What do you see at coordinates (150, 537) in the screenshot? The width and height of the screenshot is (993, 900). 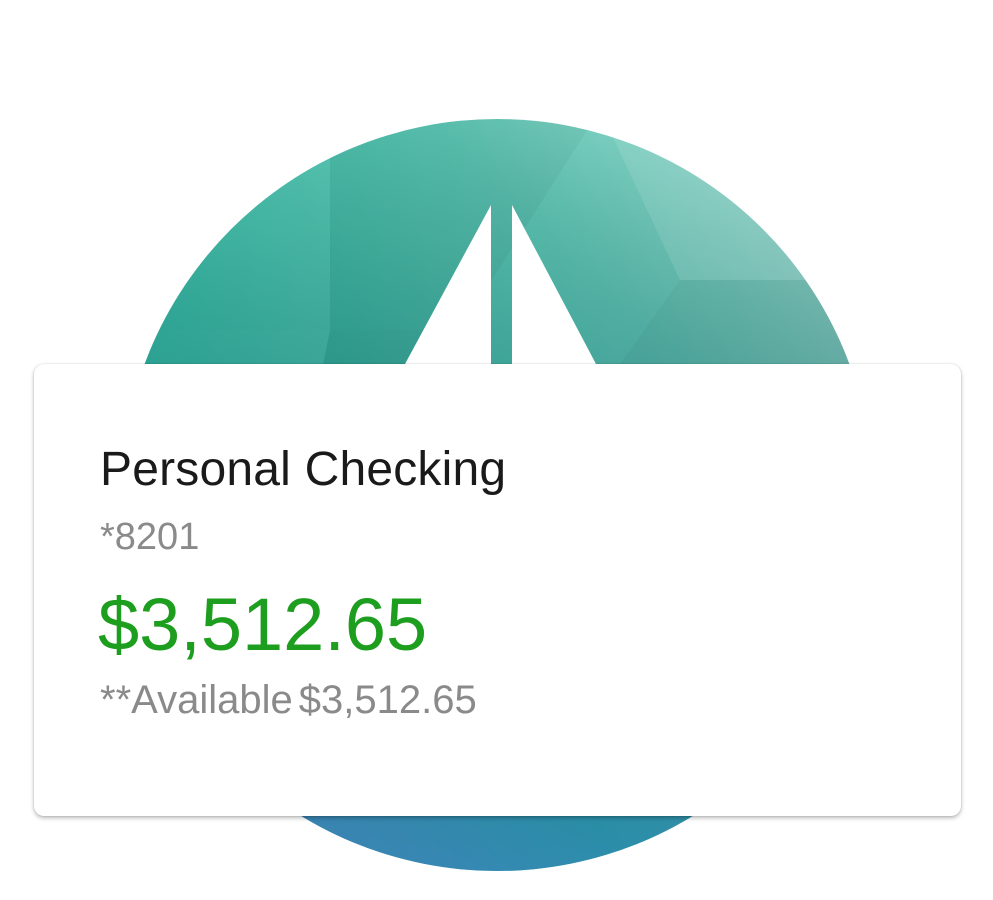 I see `account-number: *8201` at bounding box center [150, 537].